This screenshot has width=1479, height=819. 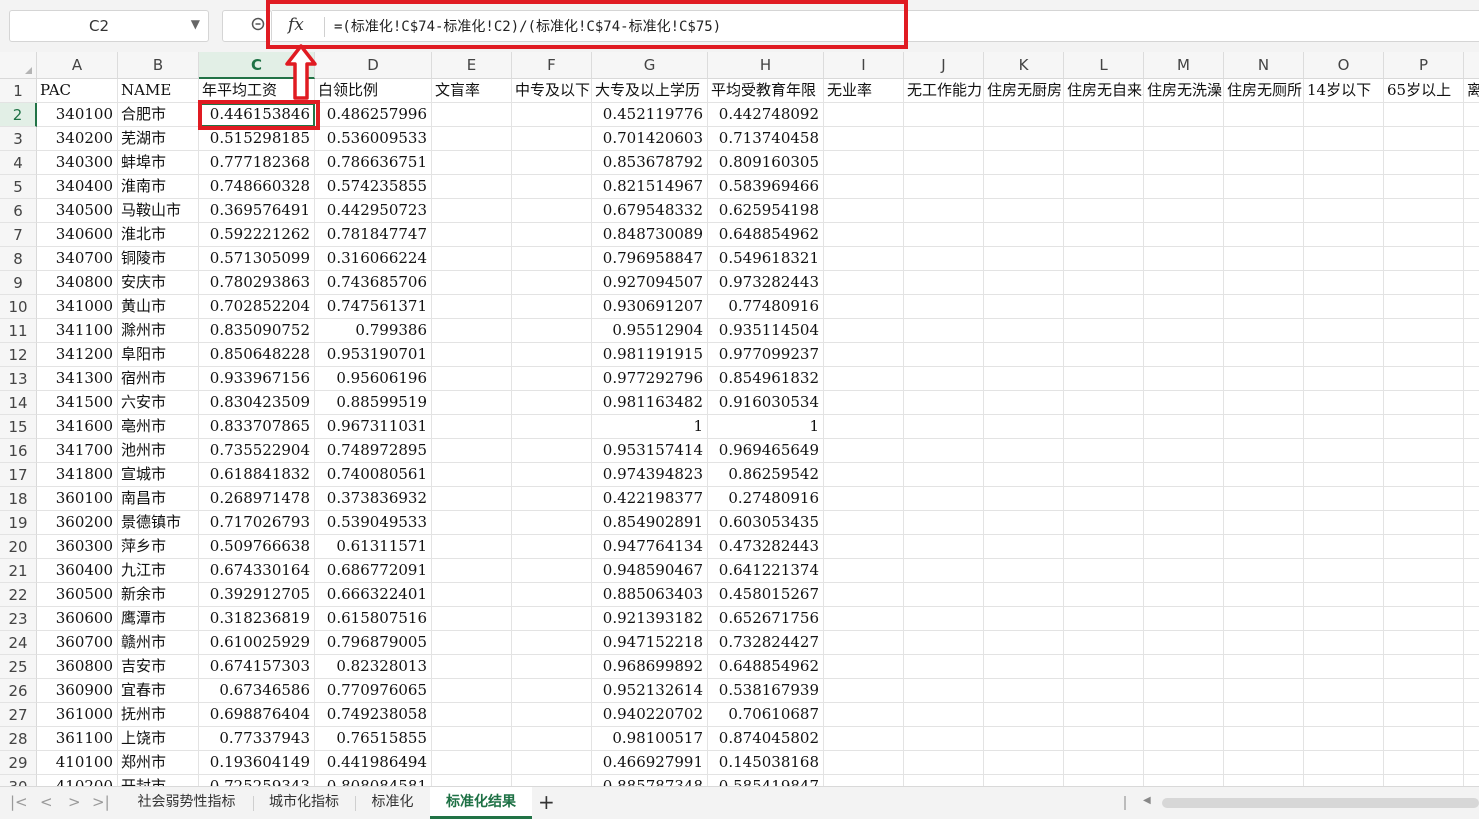 I want to click on cell: 0.452119776, so click(x=650, y=115).